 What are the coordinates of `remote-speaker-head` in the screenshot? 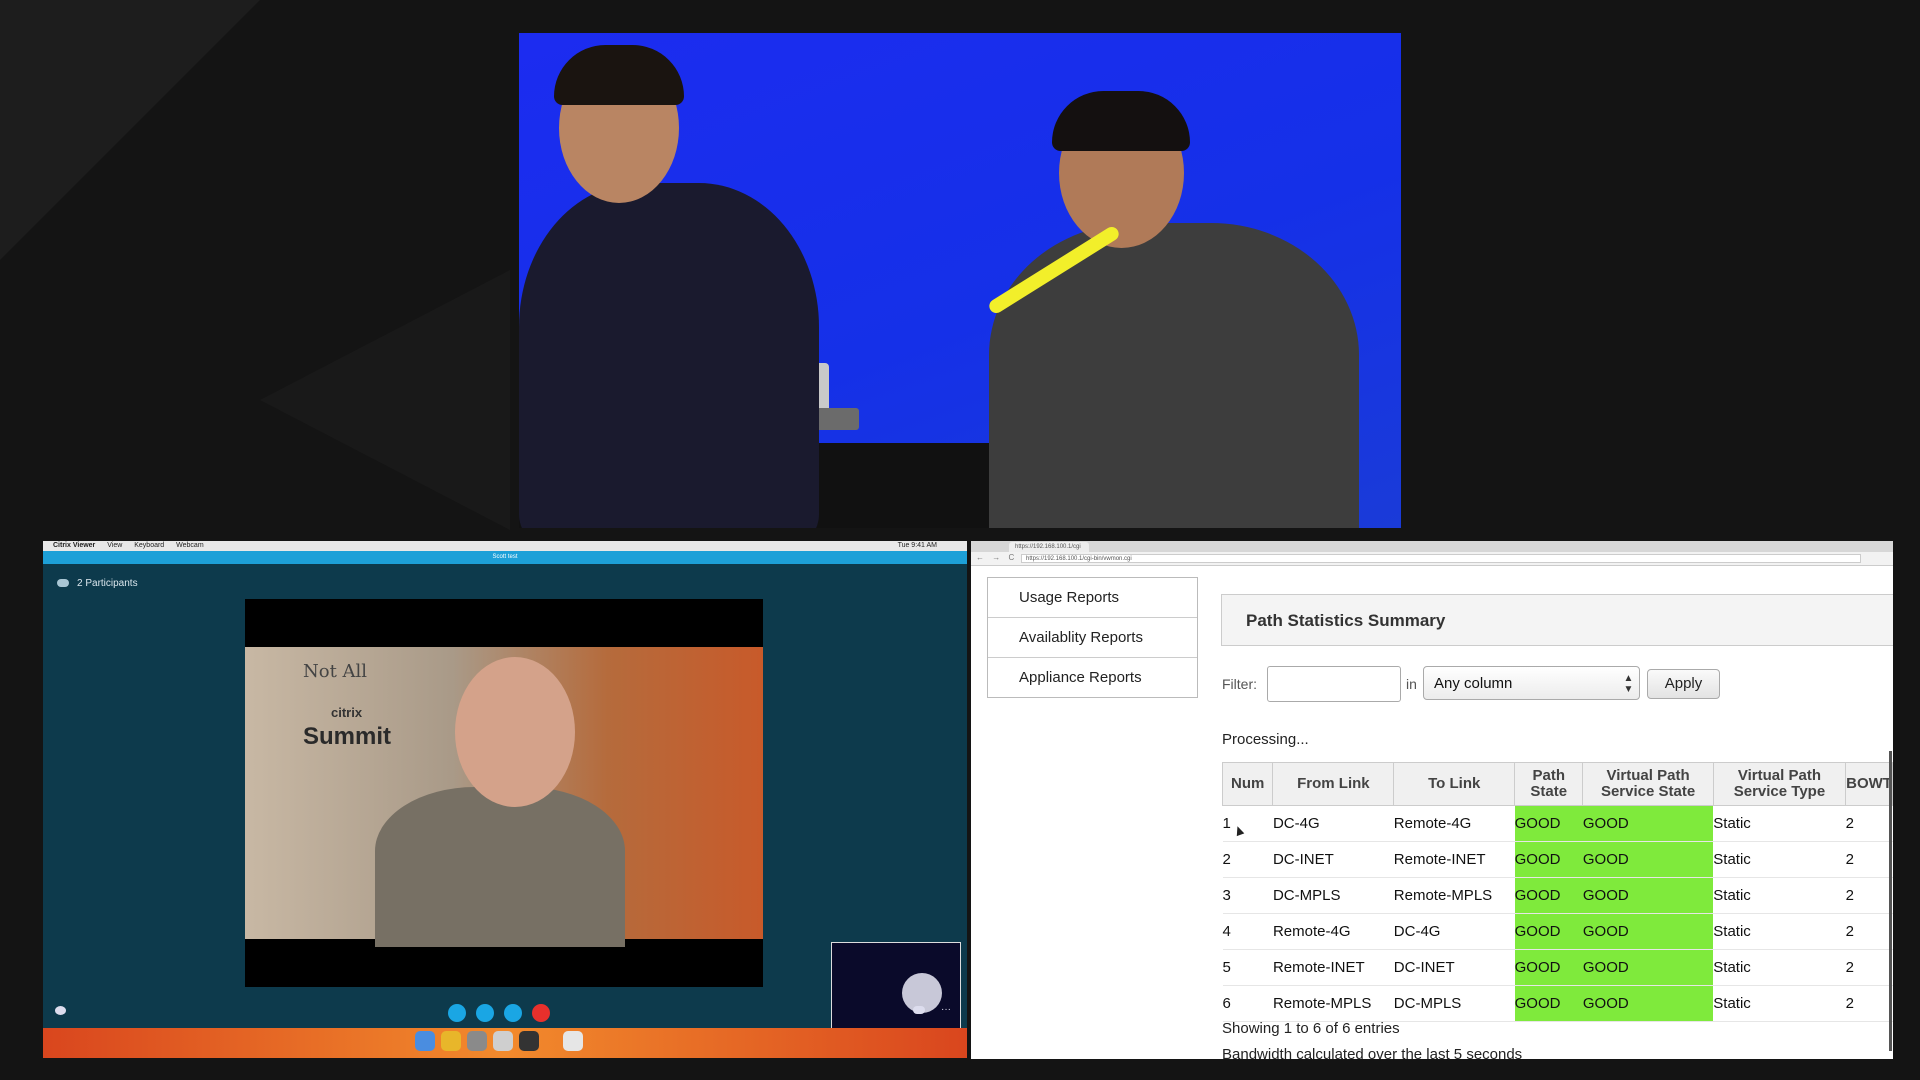 It's located at (515, 732).